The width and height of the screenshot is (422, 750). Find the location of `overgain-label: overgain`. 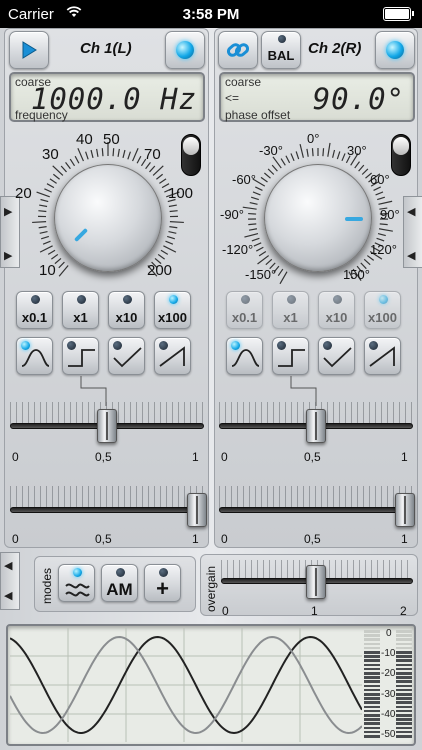

overgain-label: overgain is located at coordinates (211, 588).